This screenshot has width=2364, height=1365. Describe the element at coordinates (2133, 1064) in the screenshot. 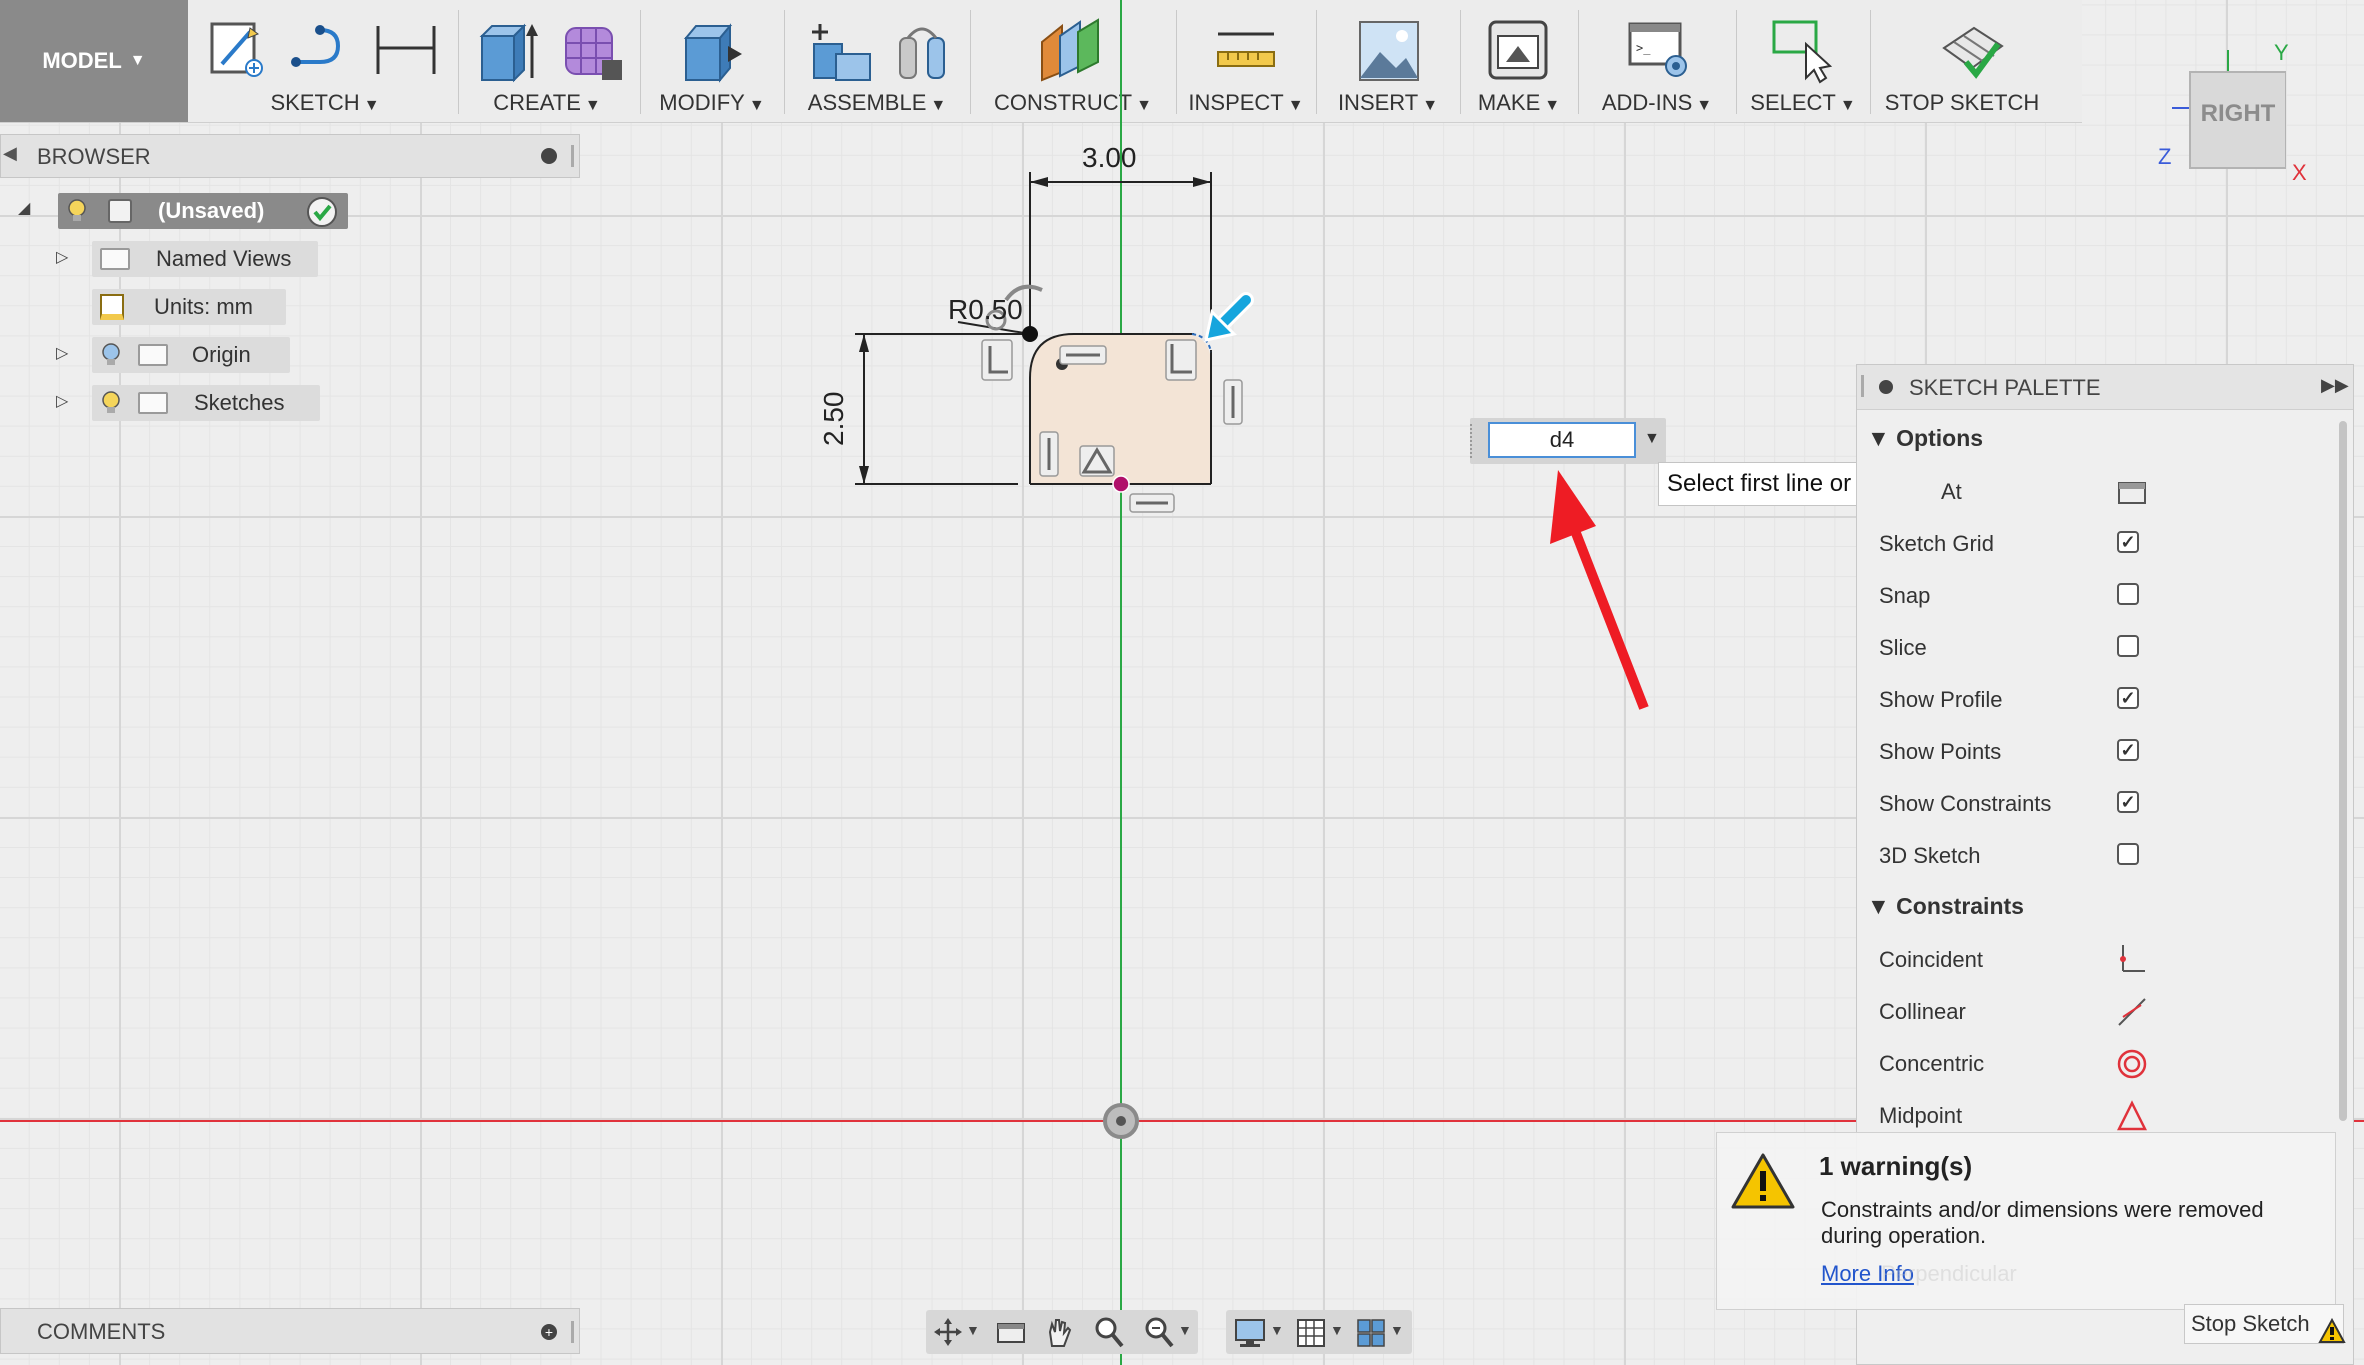

I see `concentric-icon` at that location.